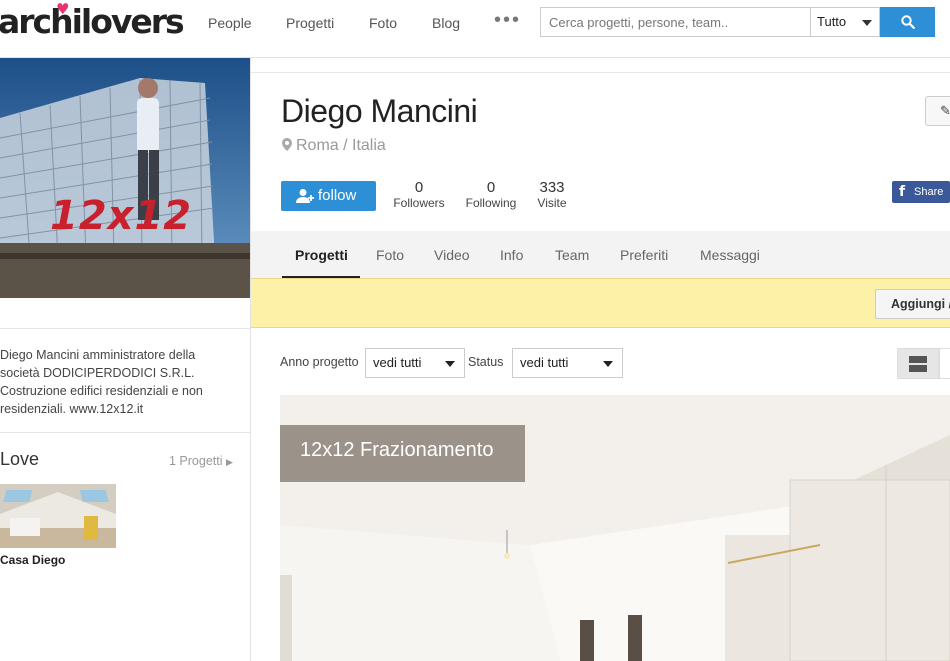 Image resolution: width=950 pixels, height=661 pixels. What do you see at coordinates (511, 255) in the screenshot?
I see `tab-info: Info` at bounding box center [511, 255].